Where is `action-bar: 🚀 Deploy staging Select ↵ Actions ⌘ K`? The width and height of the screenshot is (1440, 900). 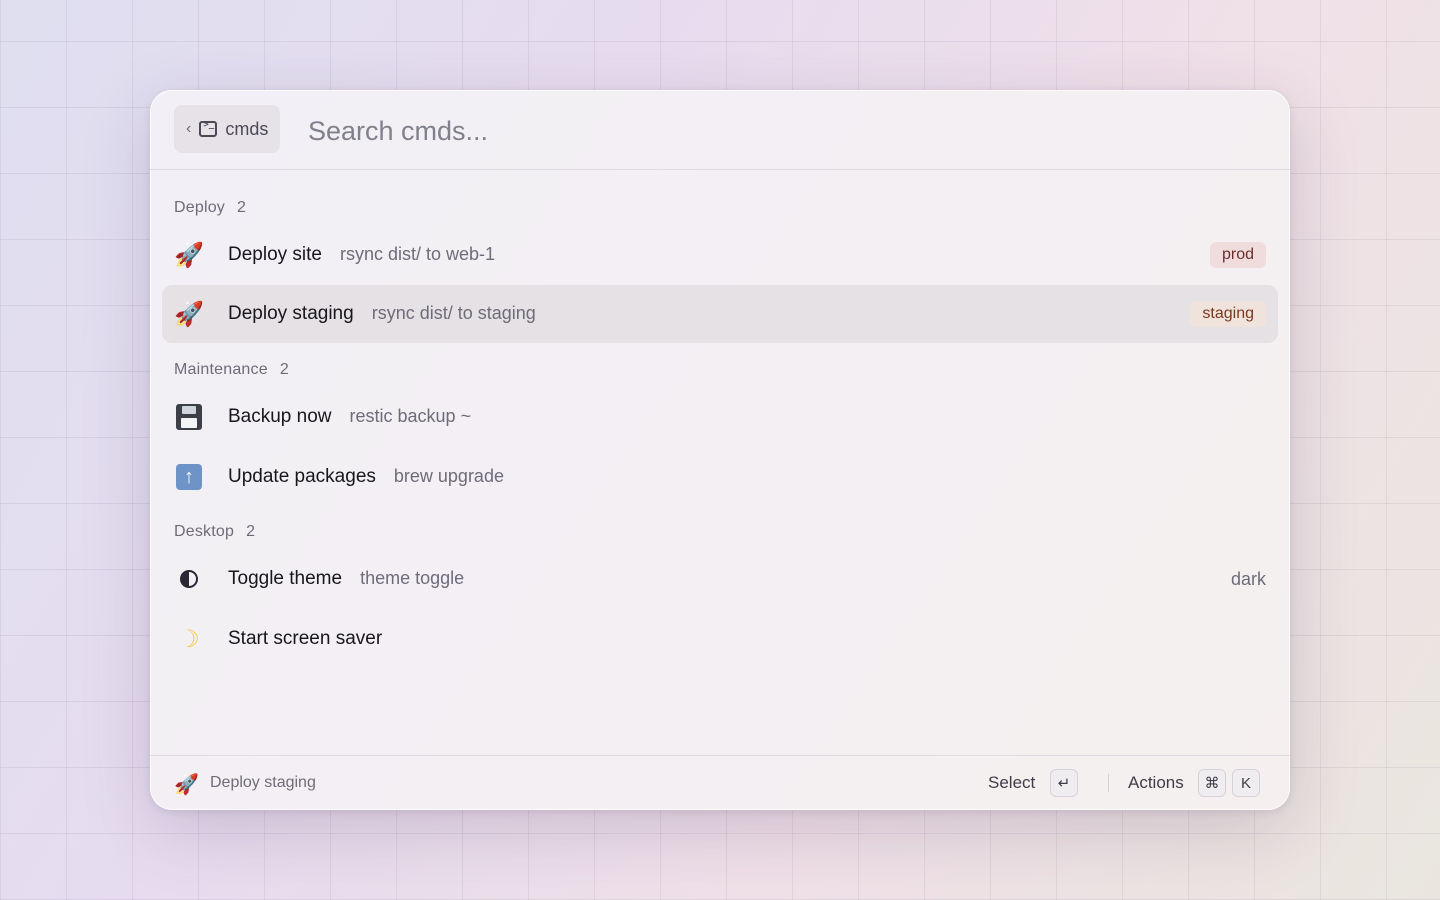 action-bar: 🚀 Deploy staging Select ↵ Actions ⌘ K is located at coordinates (720, 782).